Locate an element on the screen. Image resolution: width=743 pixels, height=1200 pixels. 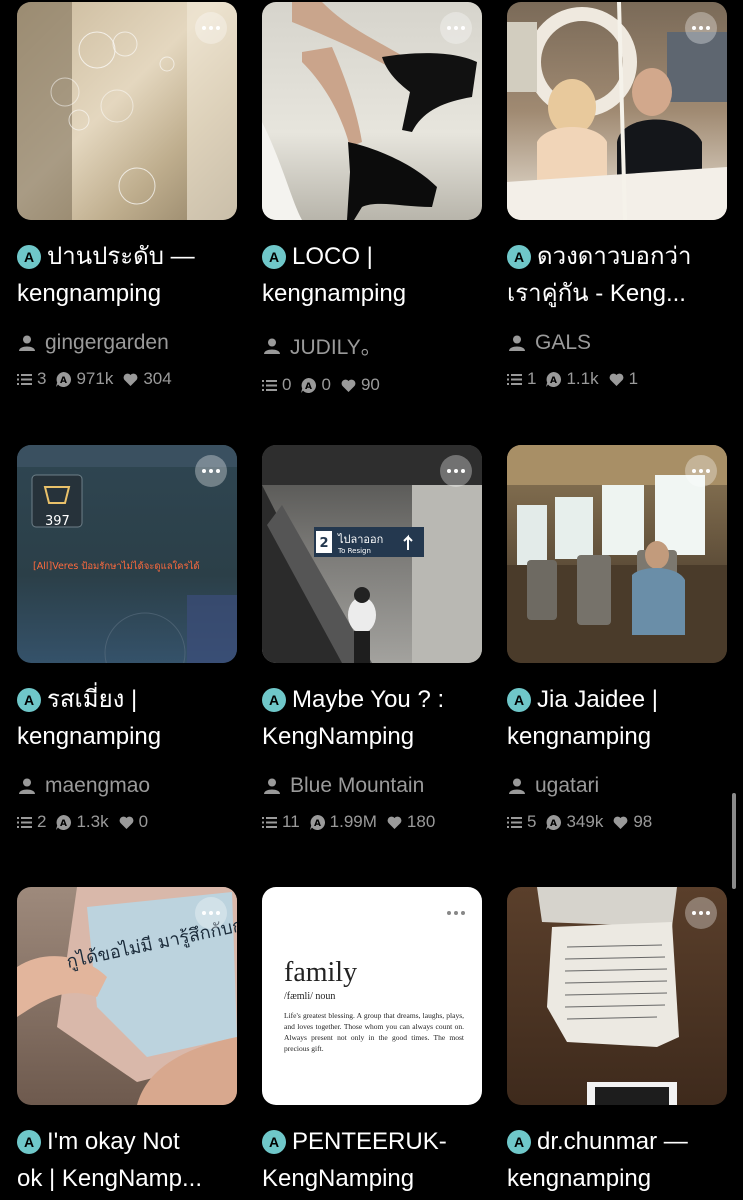
story-stats: 3 A 971k 304 is located at coordinates (127, 379).